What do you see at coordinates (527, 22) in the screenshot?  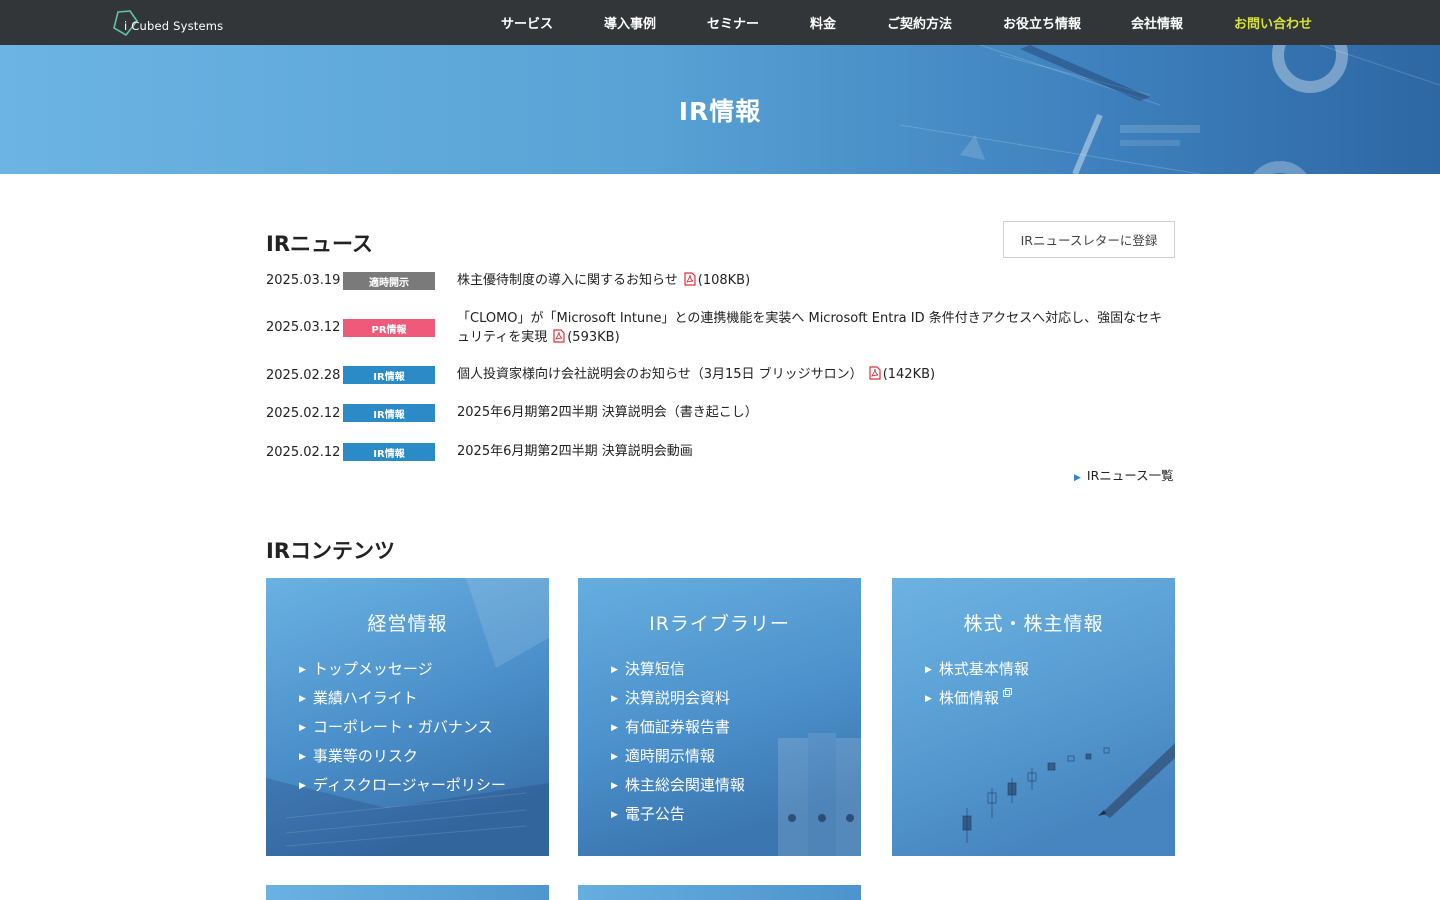 I see `nav-service: サービス` at bounding box center [527, 22].